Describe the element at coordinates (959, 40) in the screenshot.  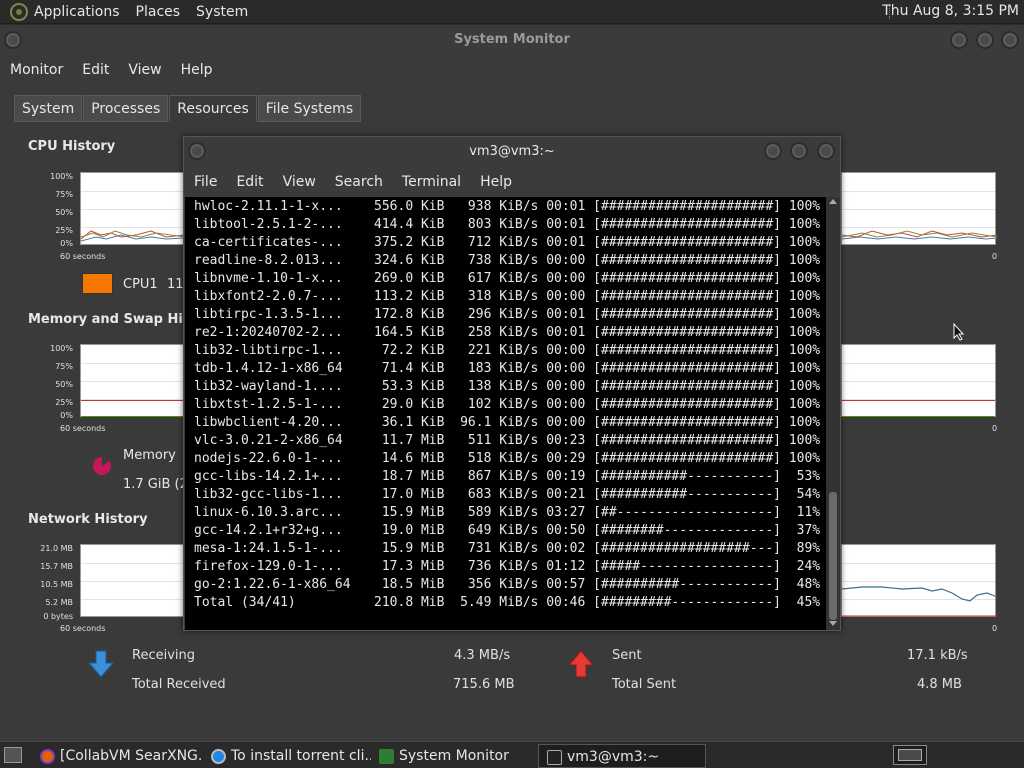
I see `minimize-button` at that location.